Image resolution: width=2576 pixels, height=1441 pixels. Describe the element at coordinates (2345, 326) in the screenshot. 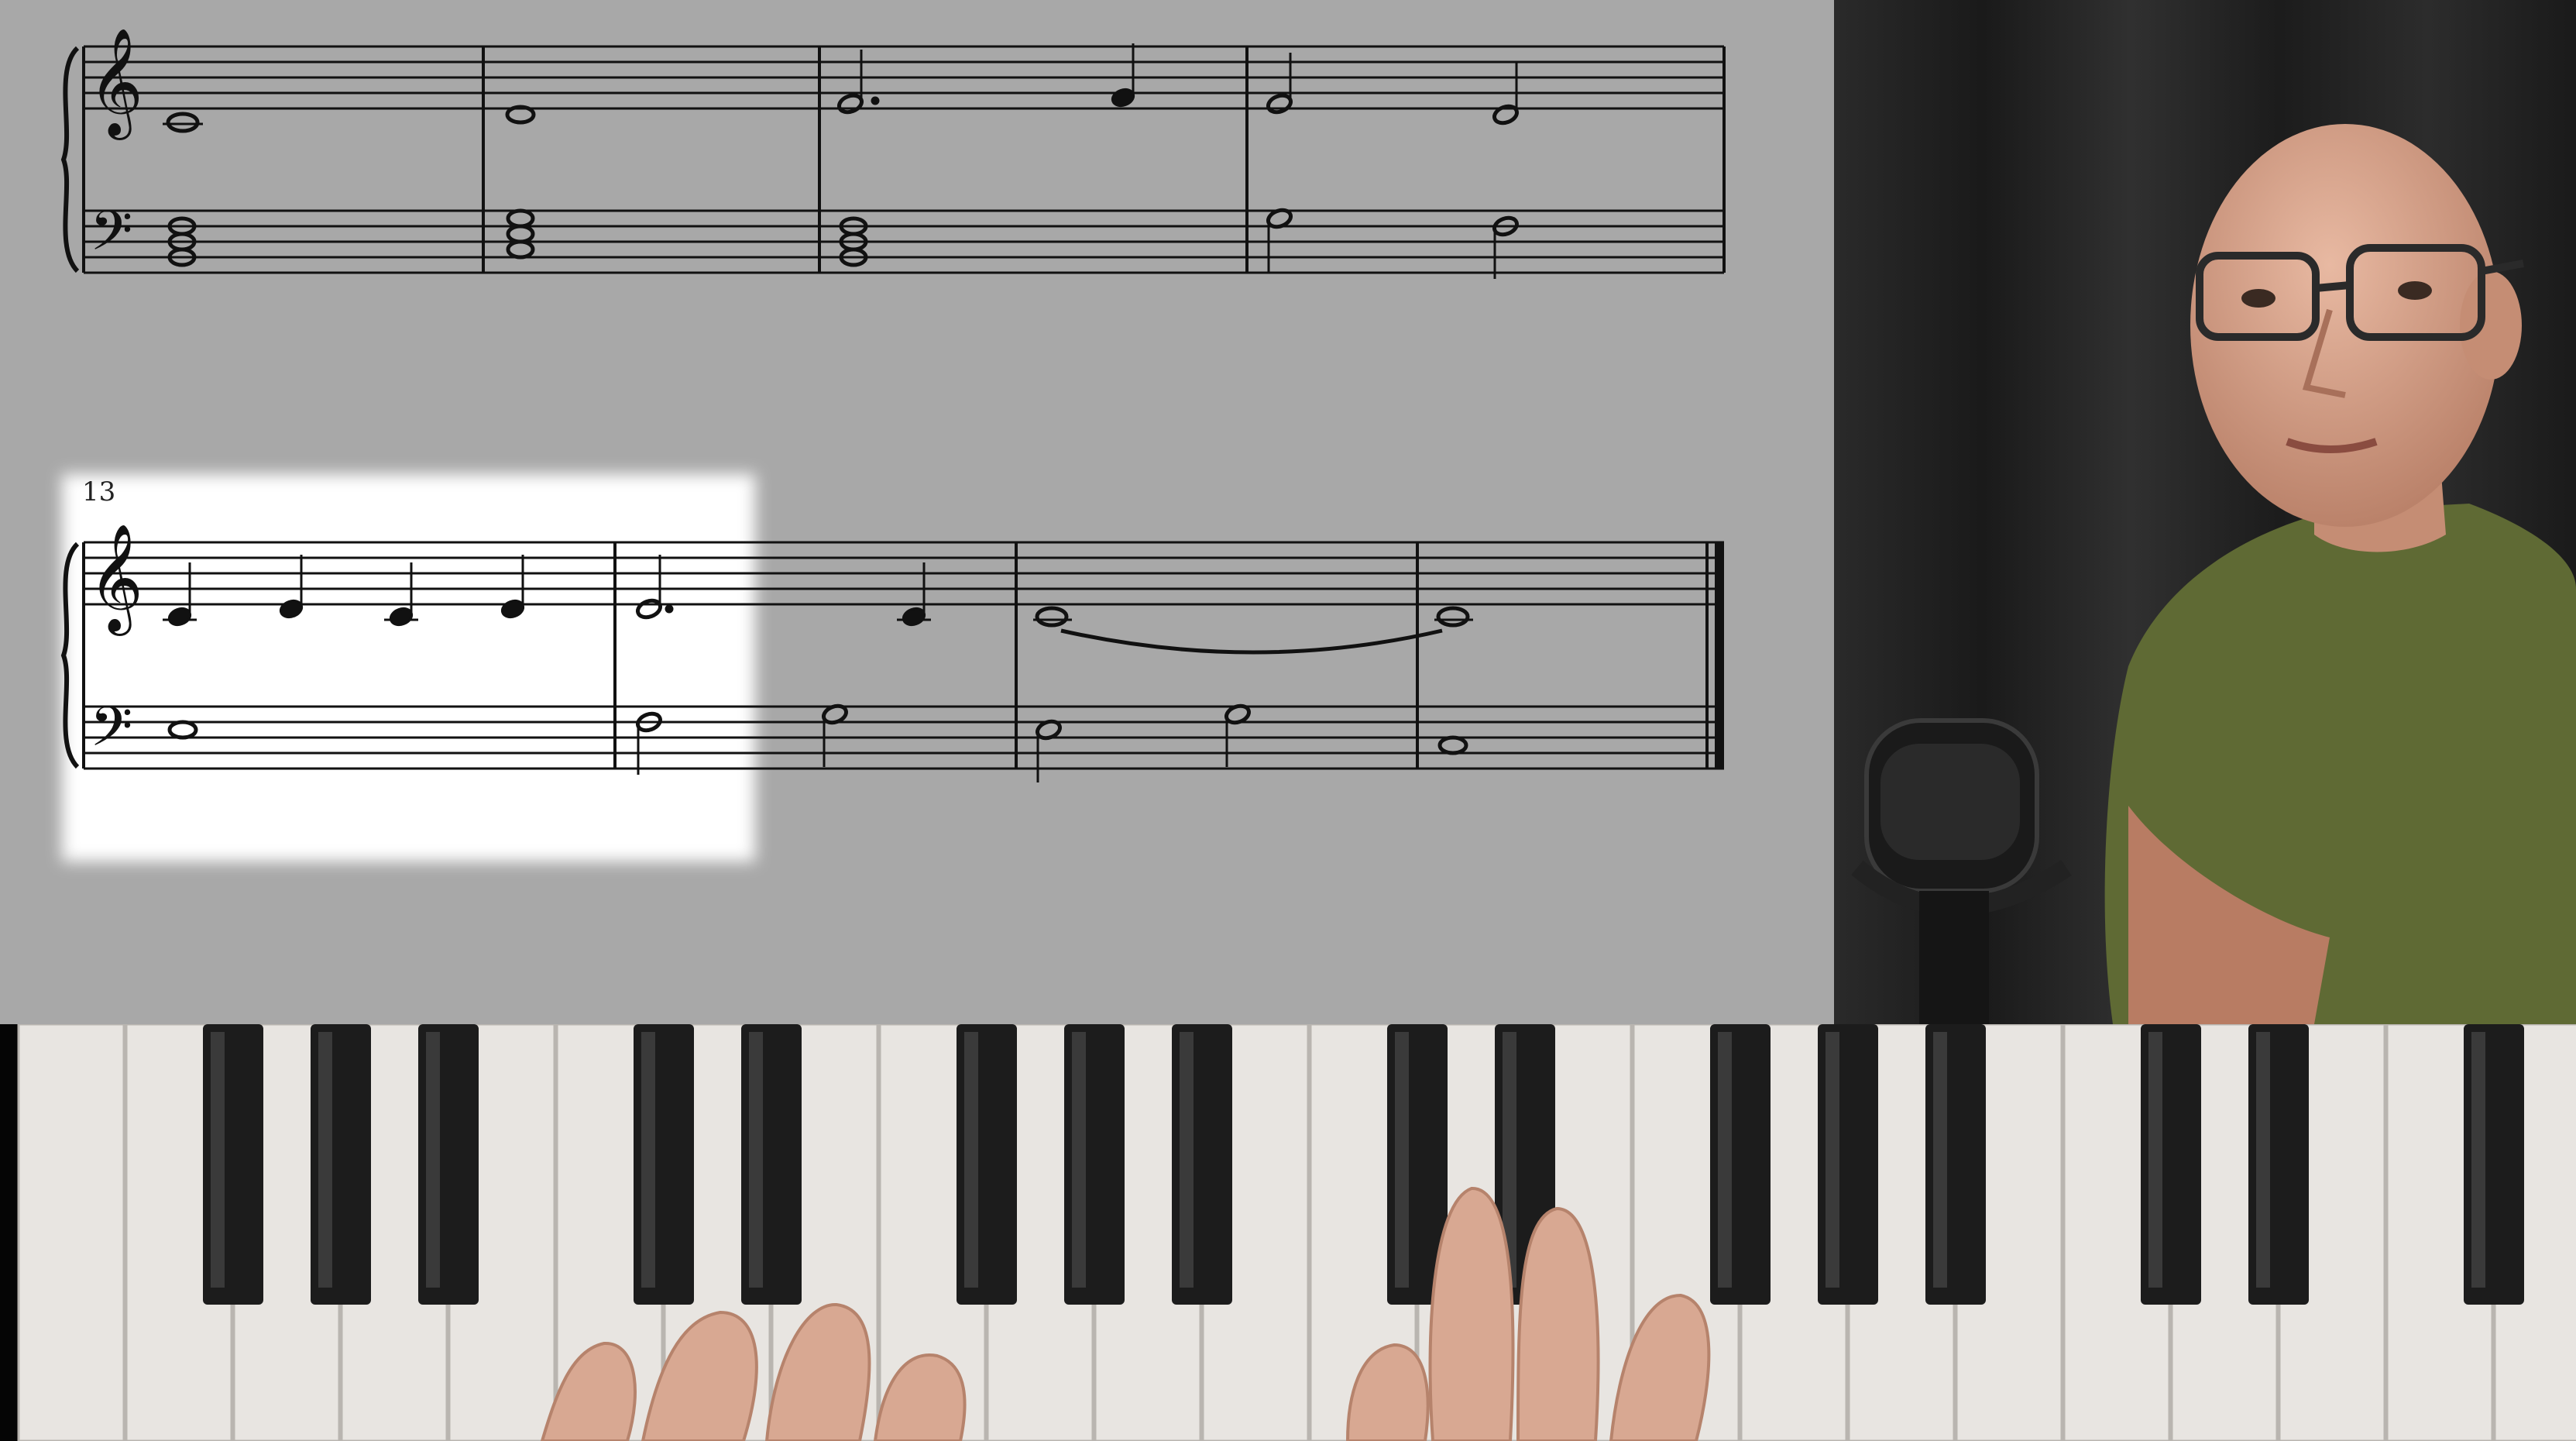

I see `presenter-head` at that location.